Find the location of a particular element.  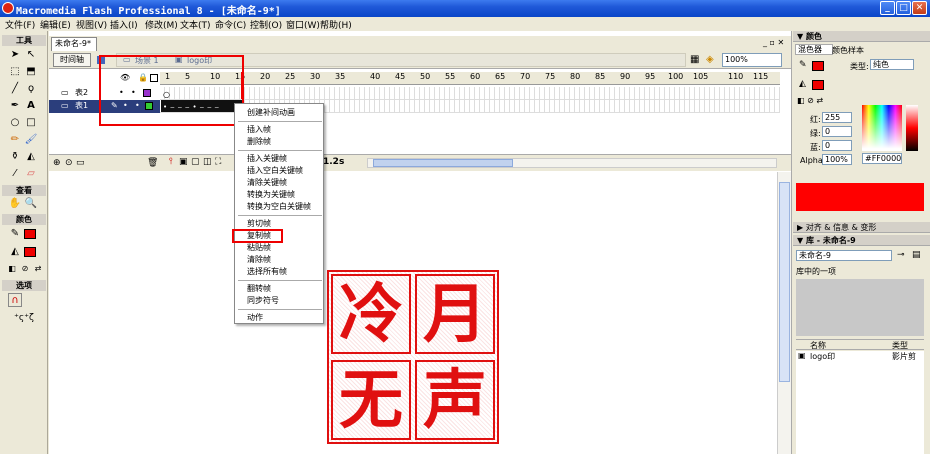

timeline-toggle-button: 时间轴 is located at coordinates (72, 60).